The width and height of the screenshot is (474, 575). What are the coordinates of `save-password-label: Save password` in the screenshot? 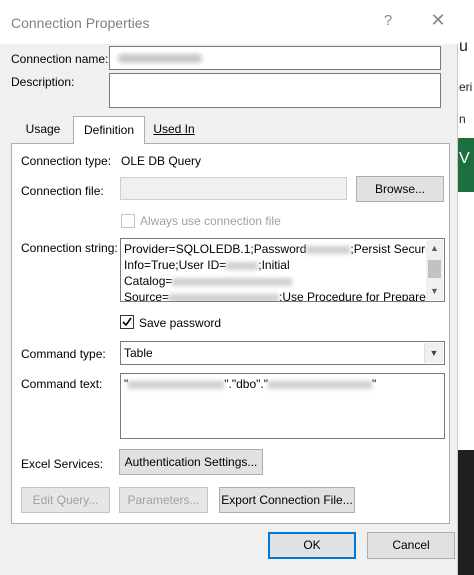 It's located at (180, 323).